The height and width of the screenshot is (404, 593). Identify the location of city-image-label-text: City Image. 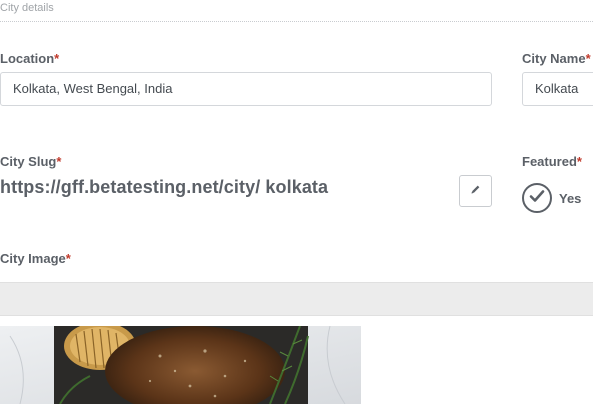
(33, 258).